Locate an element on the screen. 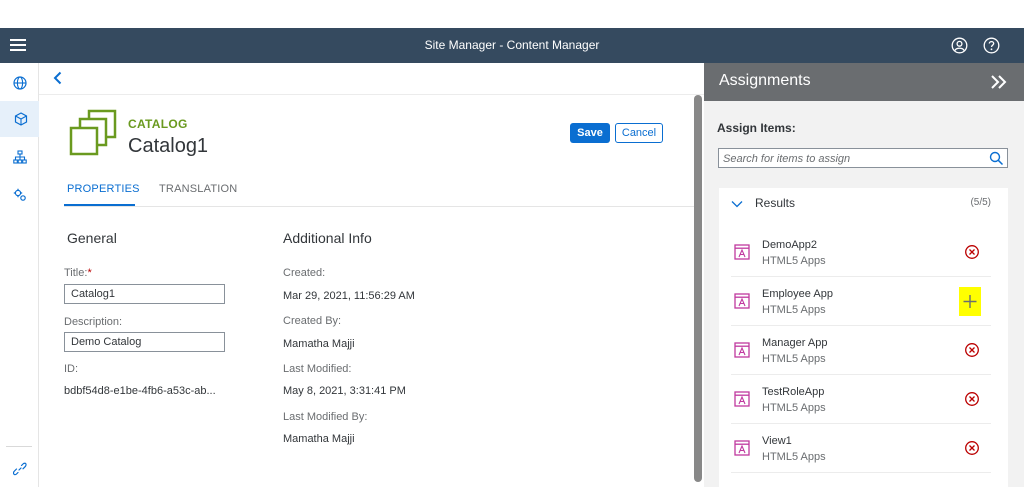 This screenshot has height=487, width=1024. back-icon is located at coordinates (58, 78).